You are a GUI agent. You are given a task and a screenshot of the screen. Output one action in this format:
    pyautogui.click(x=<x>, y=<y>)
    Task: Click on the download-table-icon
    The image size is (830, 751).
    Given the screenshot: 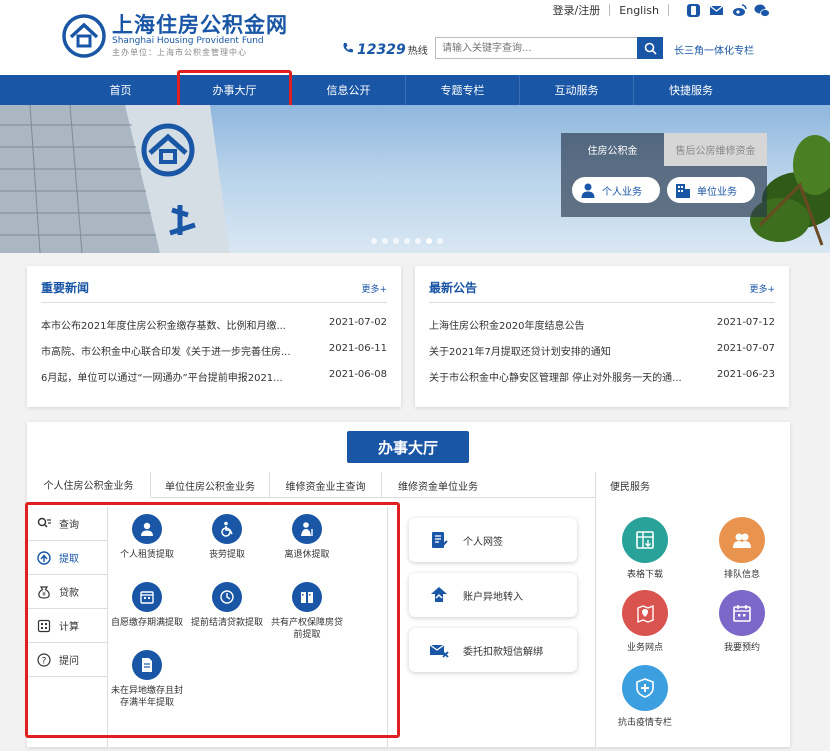 What is the action you would take?
    pyautogui.click(x=645, y=540)
    